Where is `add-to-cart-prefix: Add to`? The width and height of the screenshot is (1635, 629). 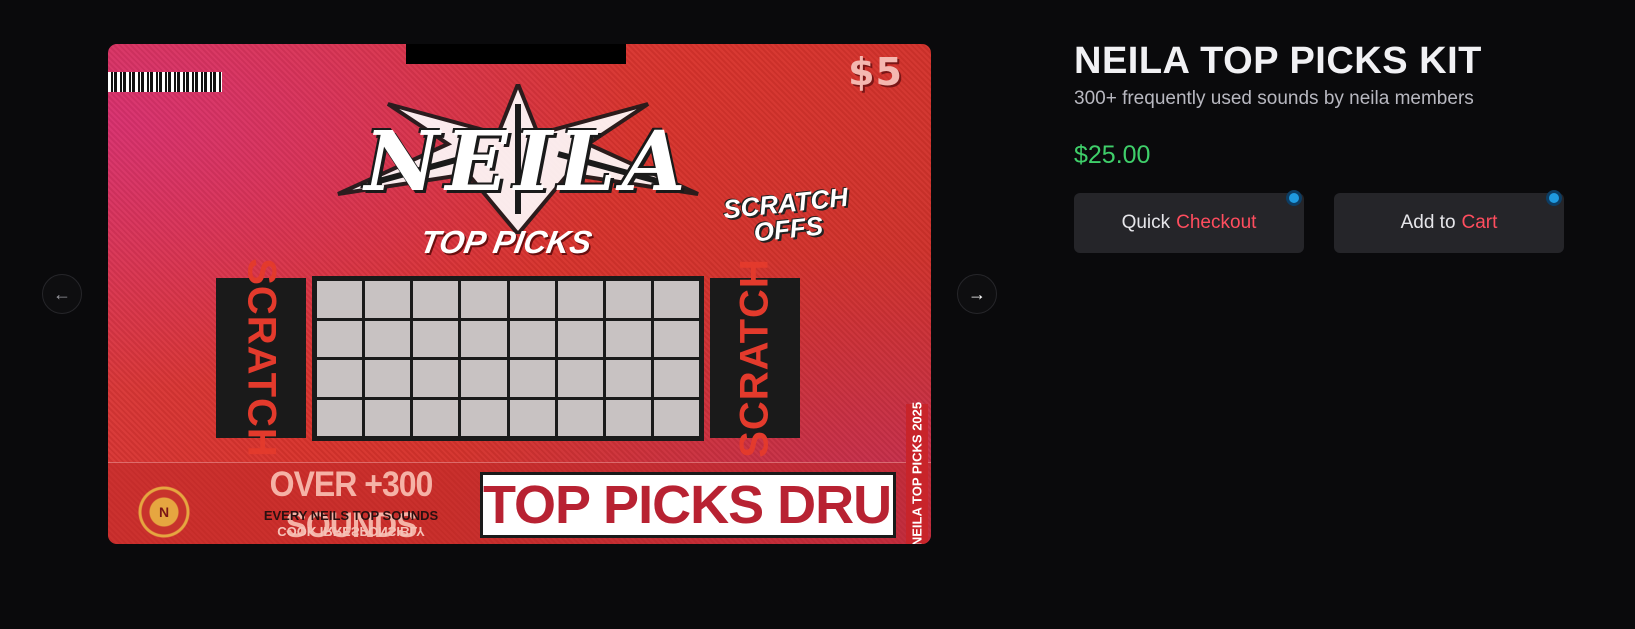
add-to-cart-prefix: Add to is located at coordinates (1428, 222).